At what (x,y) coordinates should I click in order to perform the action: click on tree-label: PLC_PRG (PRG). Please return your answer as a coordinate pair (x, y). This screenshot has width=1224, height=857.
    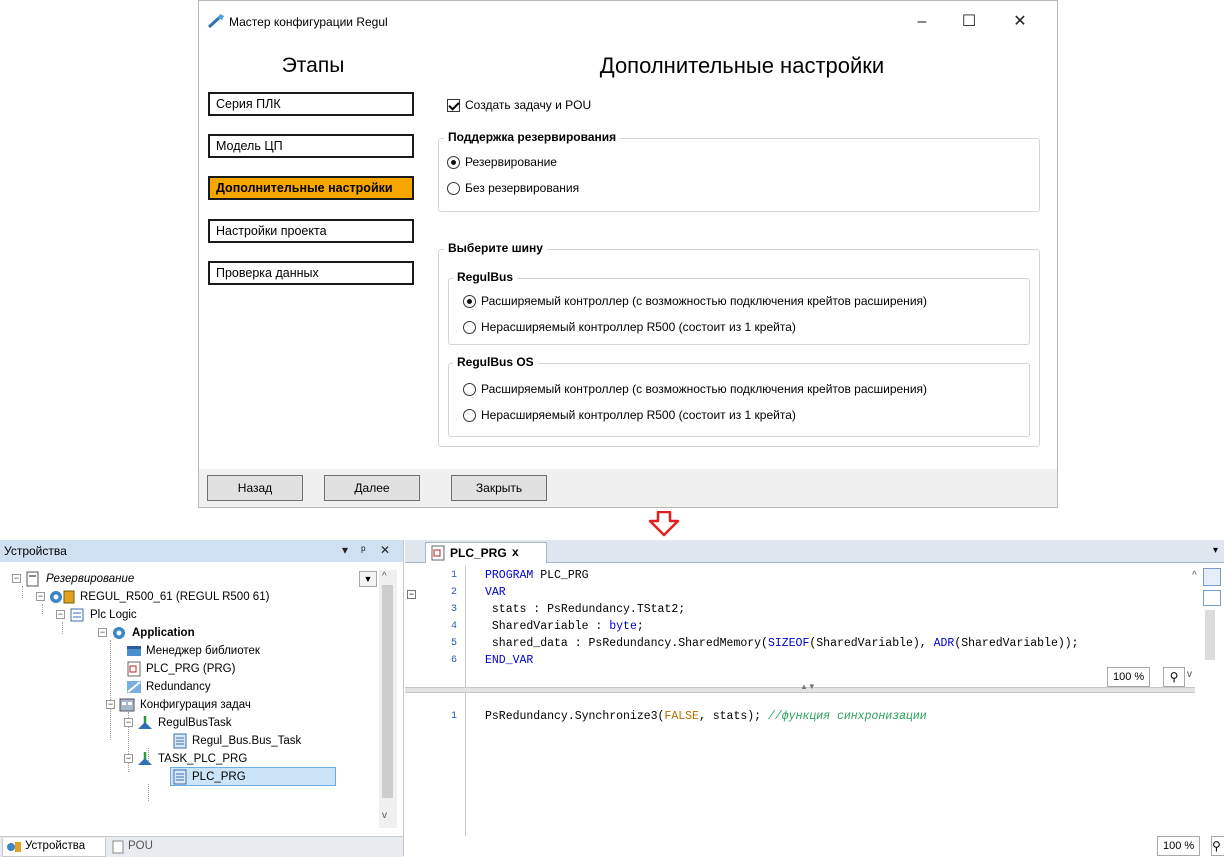
    Looking at the image, I should click on (191, 669).